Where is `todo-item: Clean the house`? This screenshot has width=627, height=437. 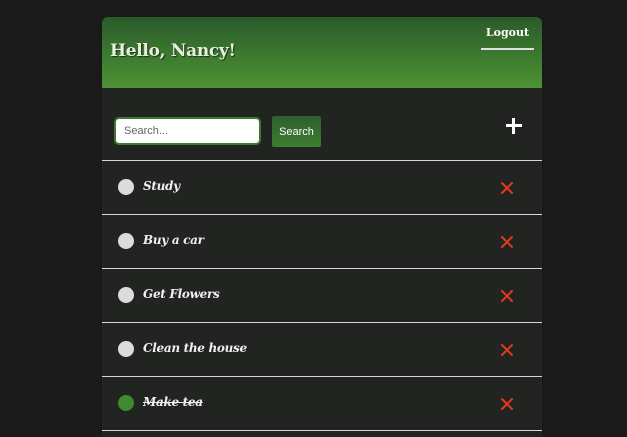 todo-item: Clean the house is located at coordinates (322, 350).